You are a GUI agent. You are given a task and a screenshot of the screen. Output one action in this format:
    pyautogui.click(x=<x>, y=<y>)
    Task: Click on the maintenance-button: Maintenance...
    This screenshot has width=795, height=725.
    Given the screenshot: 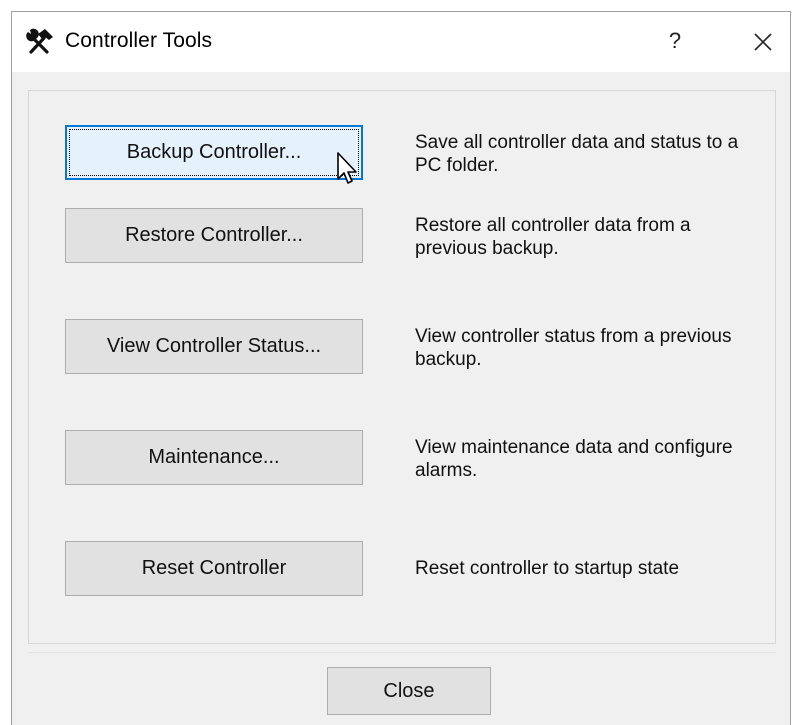 What is the action you would take?
    pyautogui.click(x=214, y=457)
    